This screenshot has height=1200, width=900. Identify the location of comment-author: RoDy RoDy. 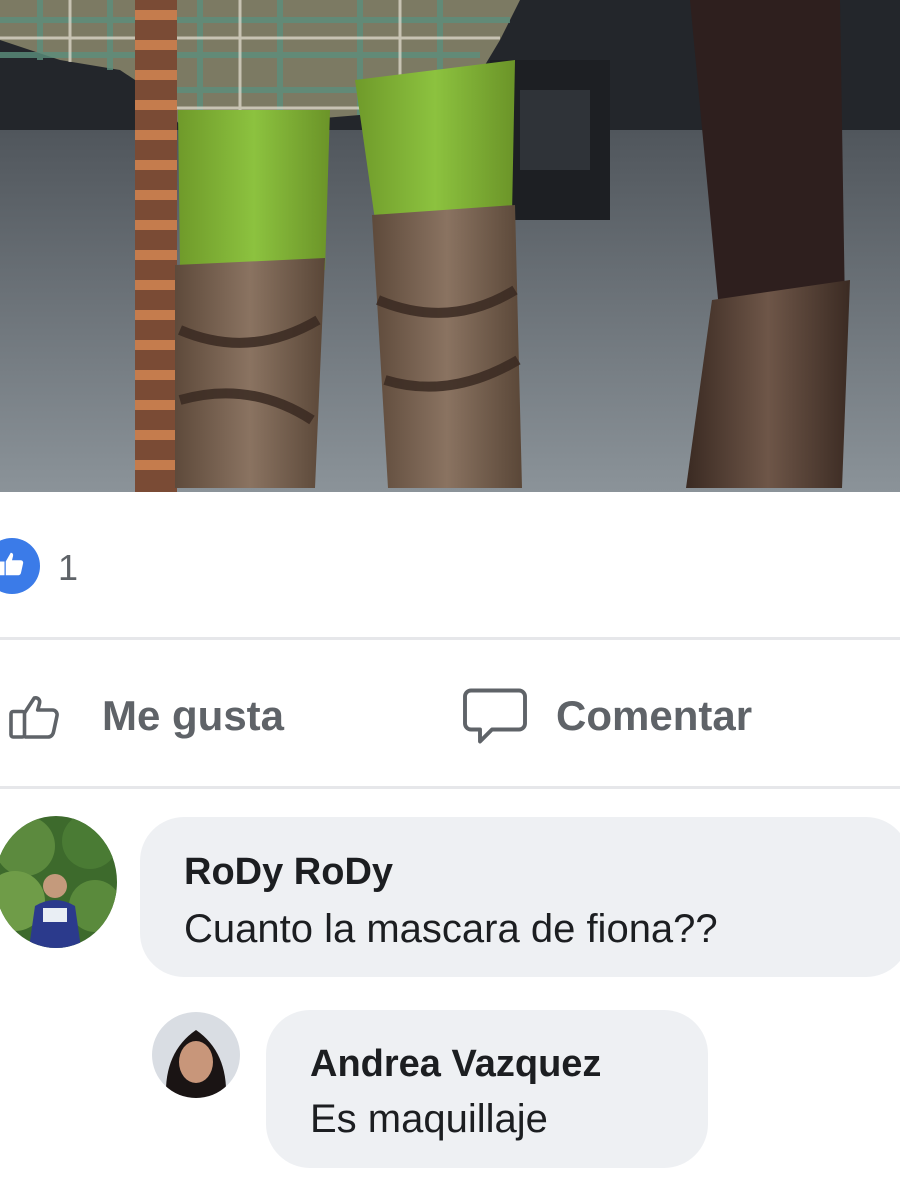
(288, 872).